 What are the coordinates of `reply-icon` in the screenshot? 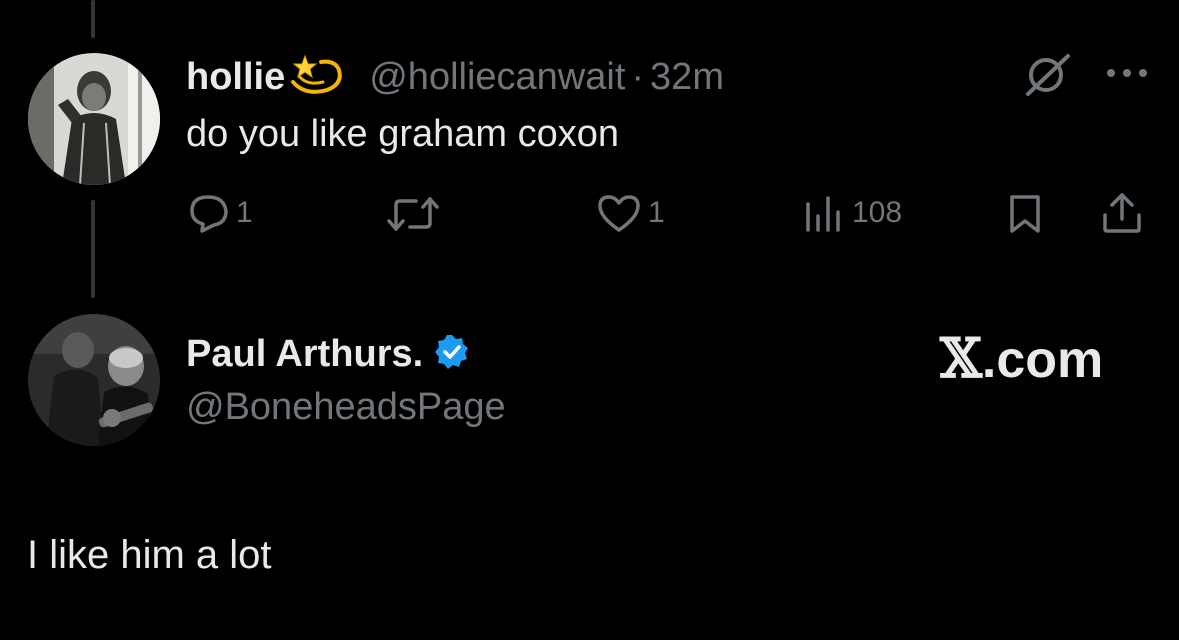 It's located at (209, 213).